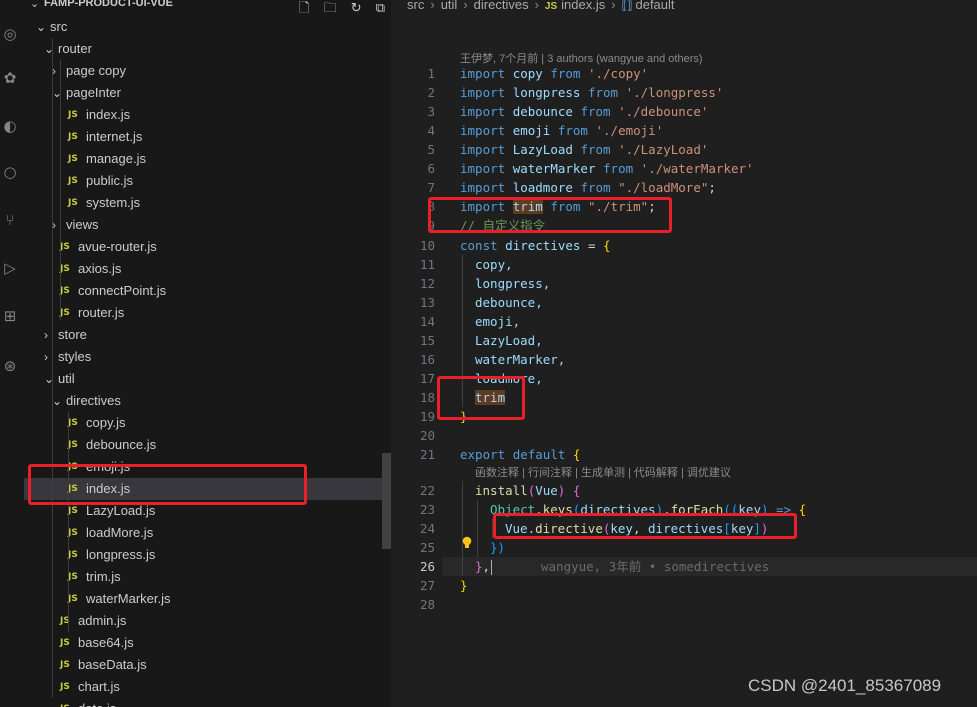 This screenshot has height=707, width=977. Describe the element at coordinates (413, 454) in the screenshot. I see `line-number: 21` at that location.